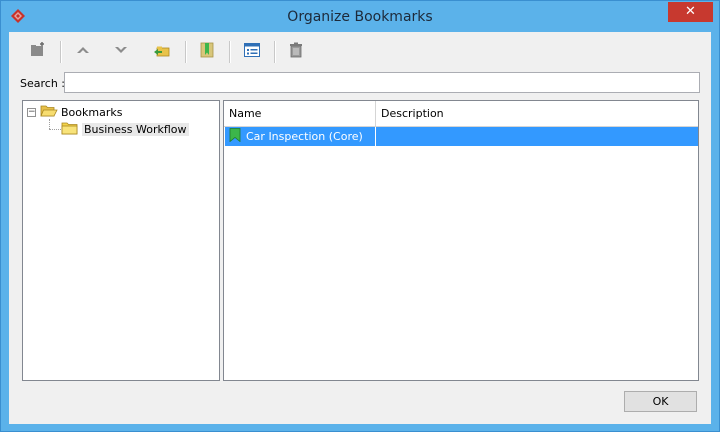 The width and height of the screenshot is (720, 432). I want to click on delete-button, so click(296, 51).